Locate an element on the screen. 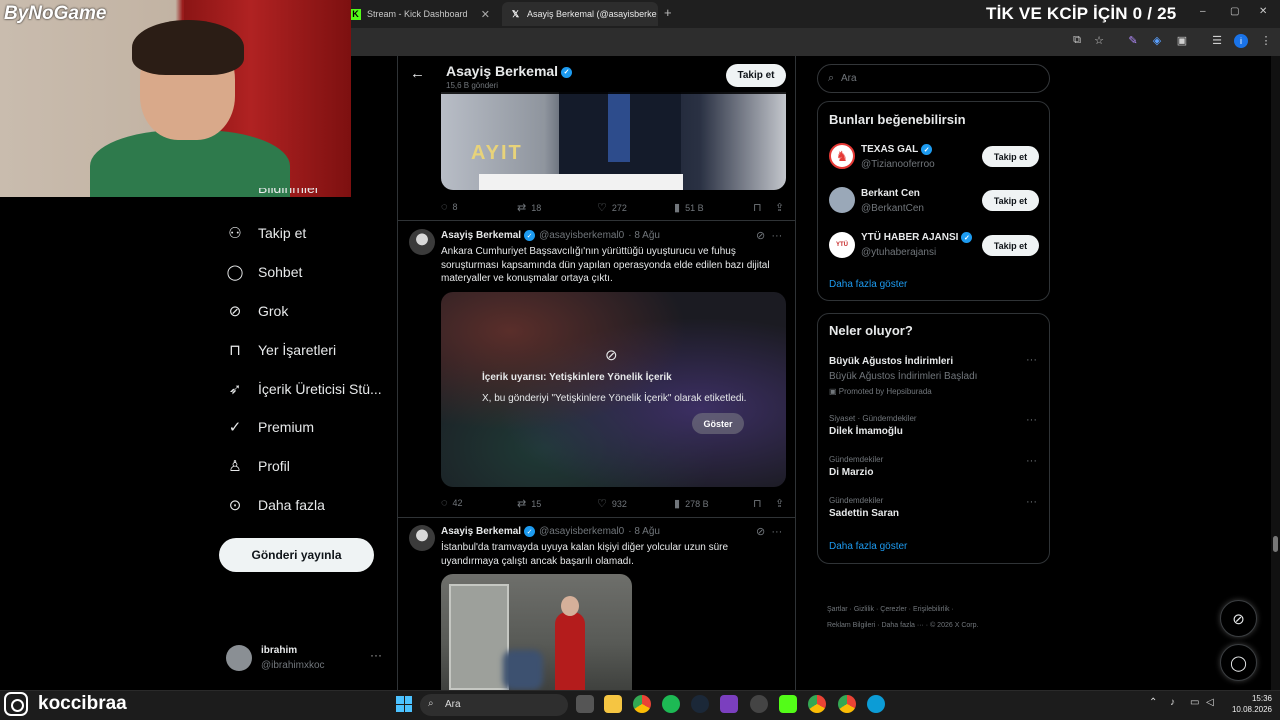 This screenshot has height=720, width=1280. taskbar-clock: 15:36 10.08.2026 is located at coordinates (1250, 704).